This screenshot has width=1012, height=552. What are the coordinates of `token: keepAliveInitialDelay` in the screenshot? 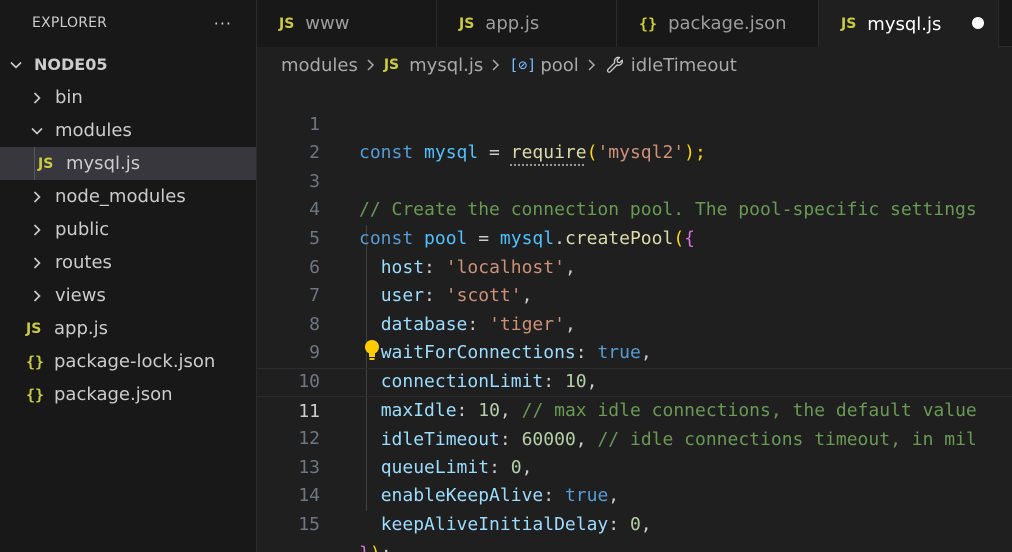 It's located at (494, 524).